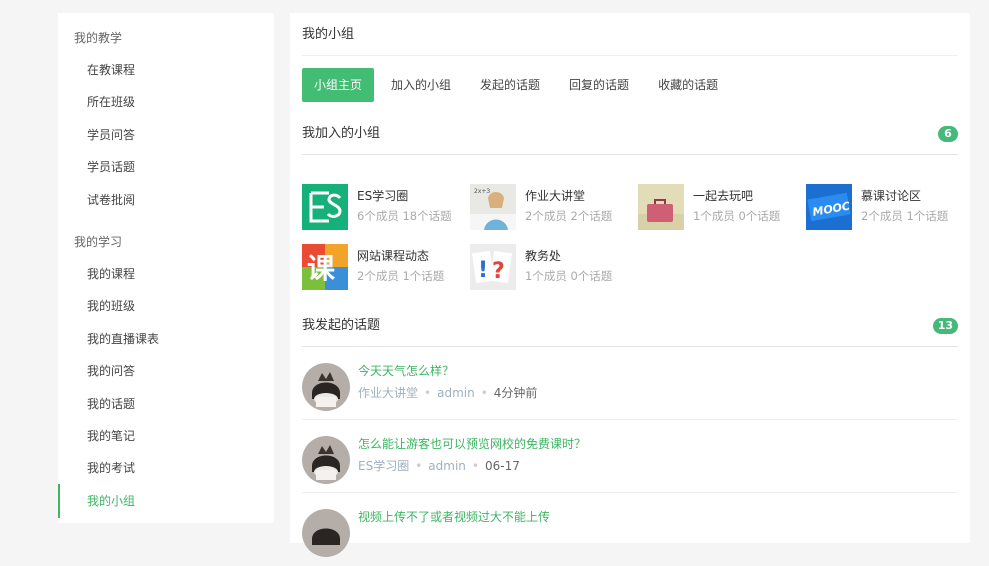 The height and width of the screenshot is (566, 989). I want to click on topics-count-badge: 13, so click(945, 326).